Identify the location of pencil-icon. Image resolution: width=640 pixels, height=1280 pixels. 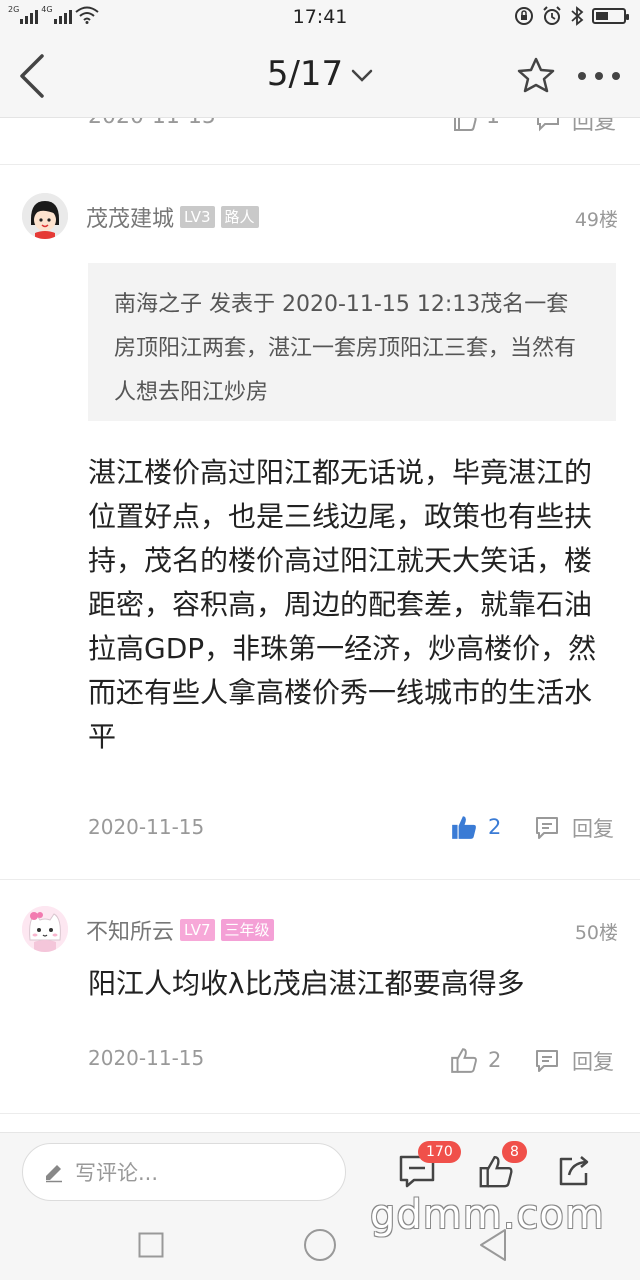
(54, 1174).